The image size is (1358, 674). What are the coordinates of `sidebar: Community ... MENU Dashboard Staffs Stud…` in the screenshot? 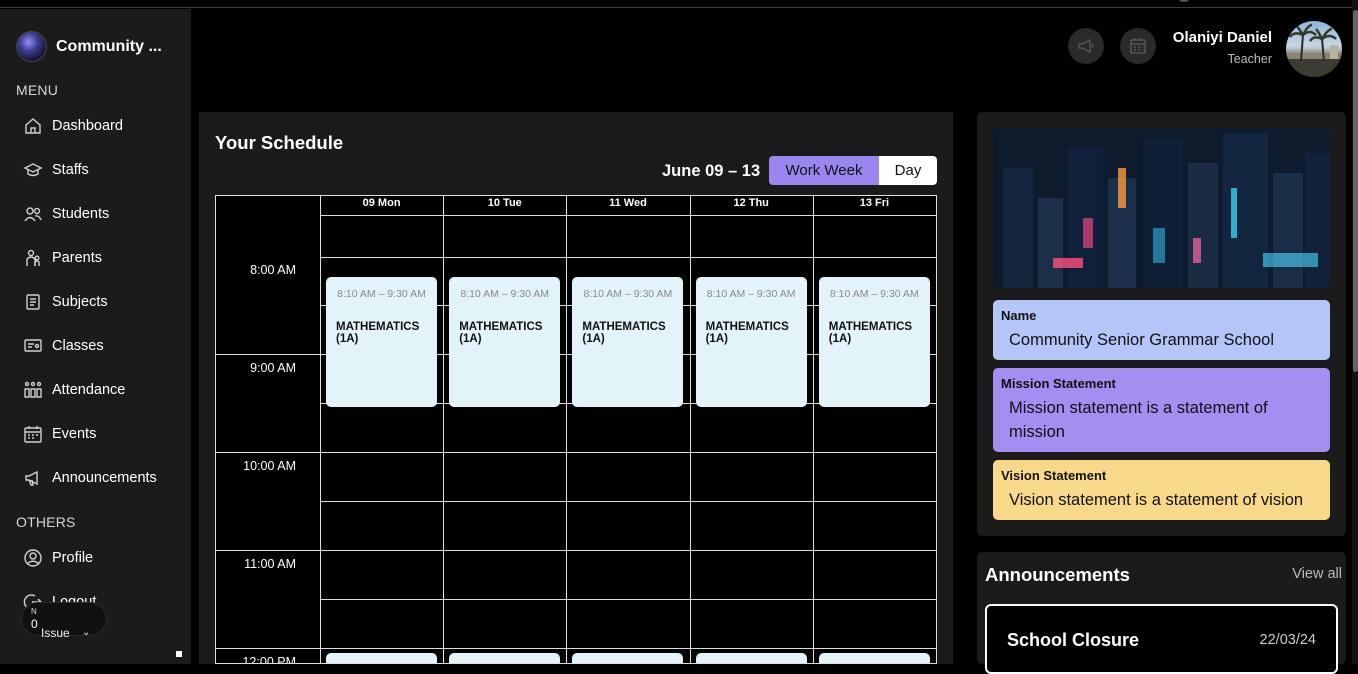 It's located at (95, 336).